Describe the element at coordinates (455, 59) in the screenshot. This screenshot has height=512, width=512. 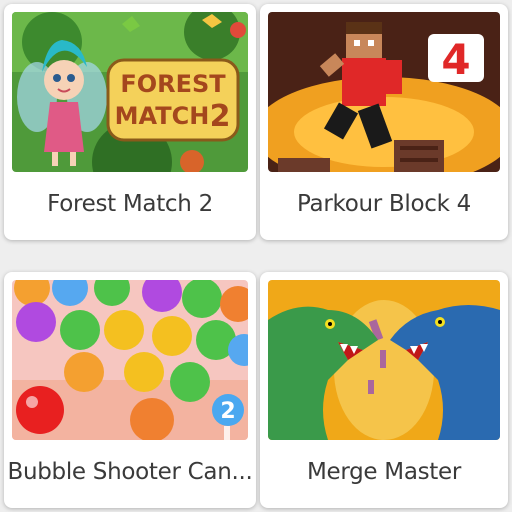
I see `level-number-text: 4` at that location.